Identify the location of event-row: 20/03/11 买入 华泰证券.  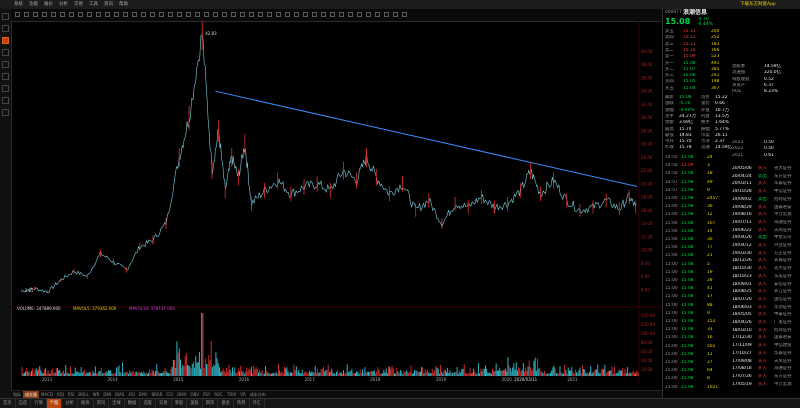
(765, 184).